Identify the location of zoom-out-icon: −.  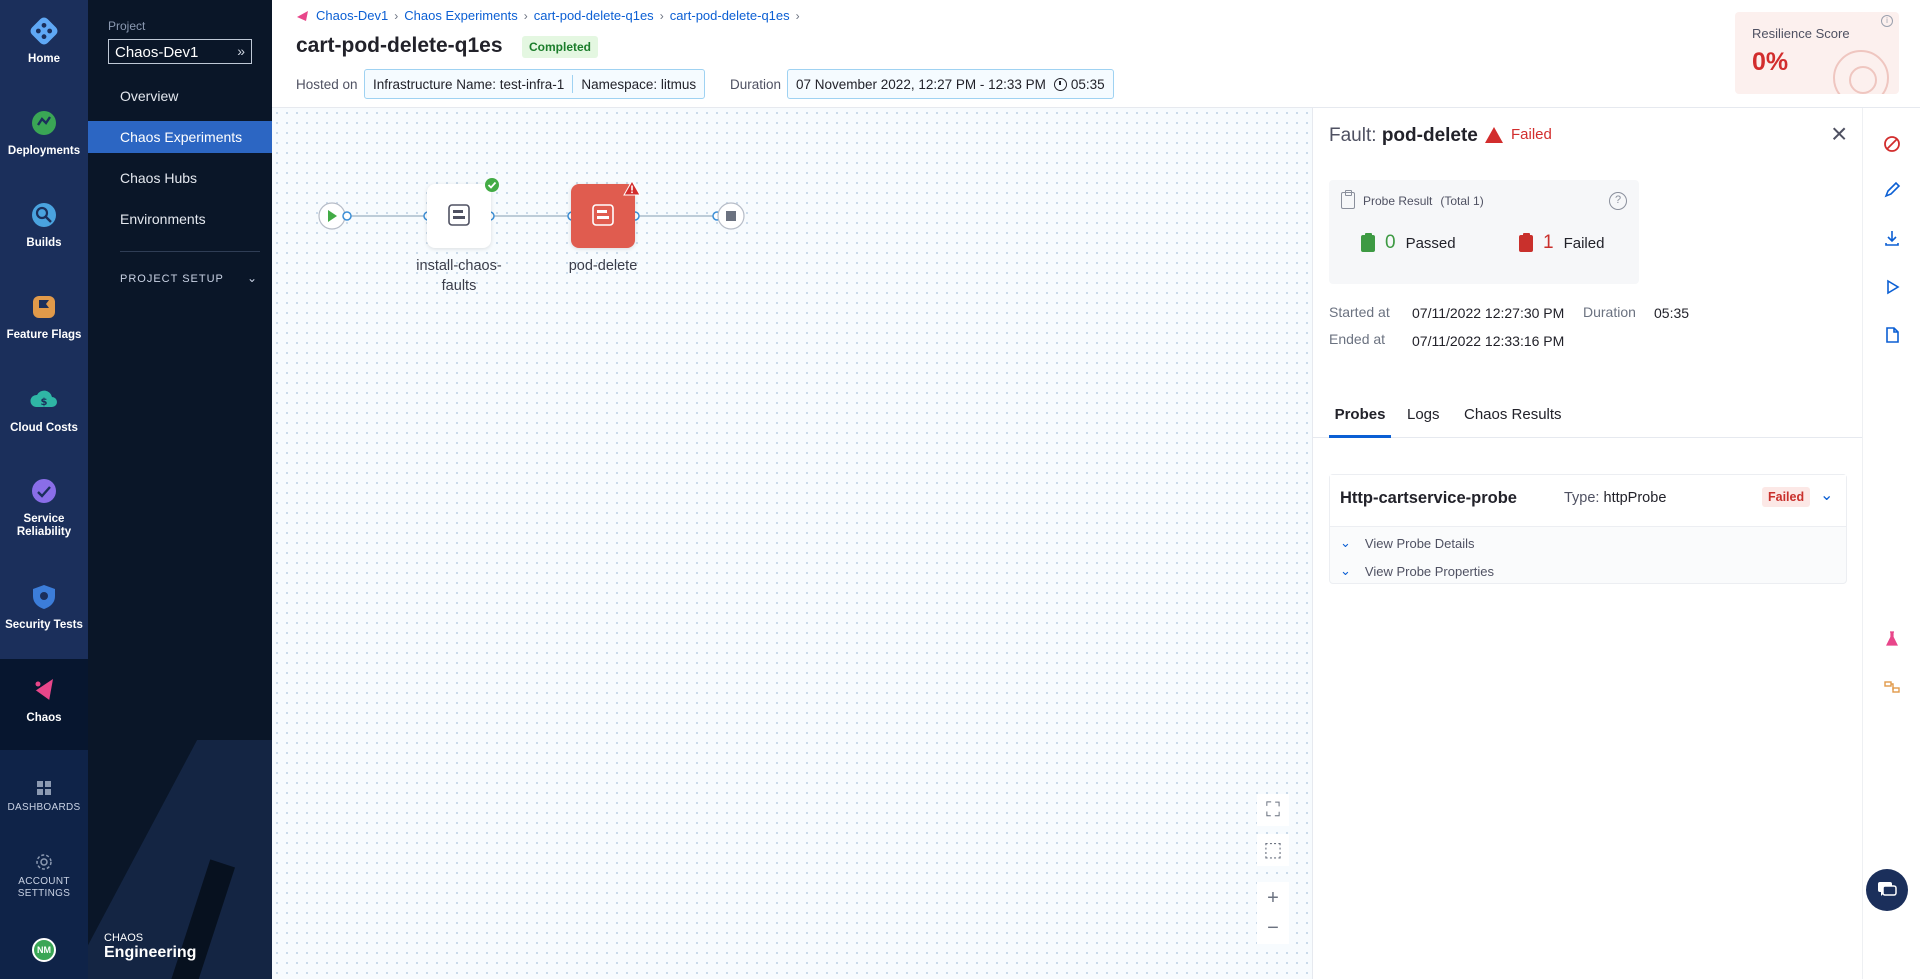
(1273, 928).